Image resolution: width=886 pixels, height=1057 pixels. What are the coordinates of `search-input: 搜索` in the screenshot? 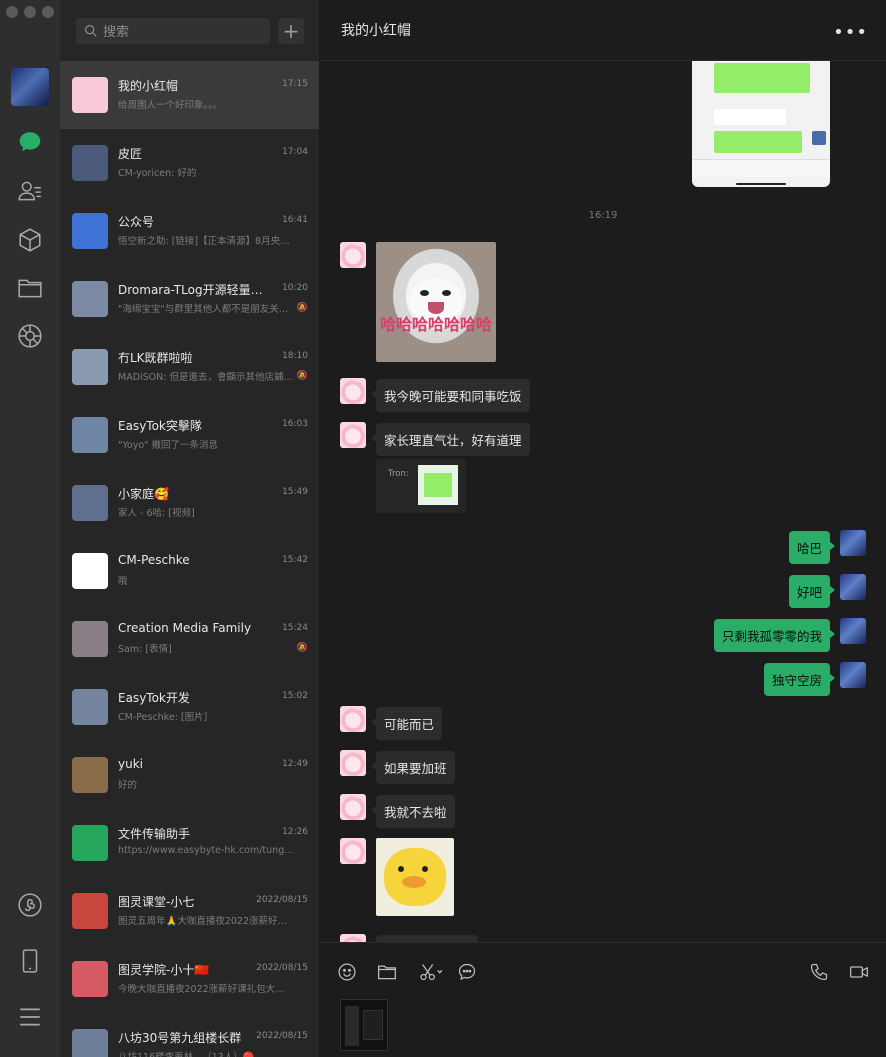 It's located at (173, 30).